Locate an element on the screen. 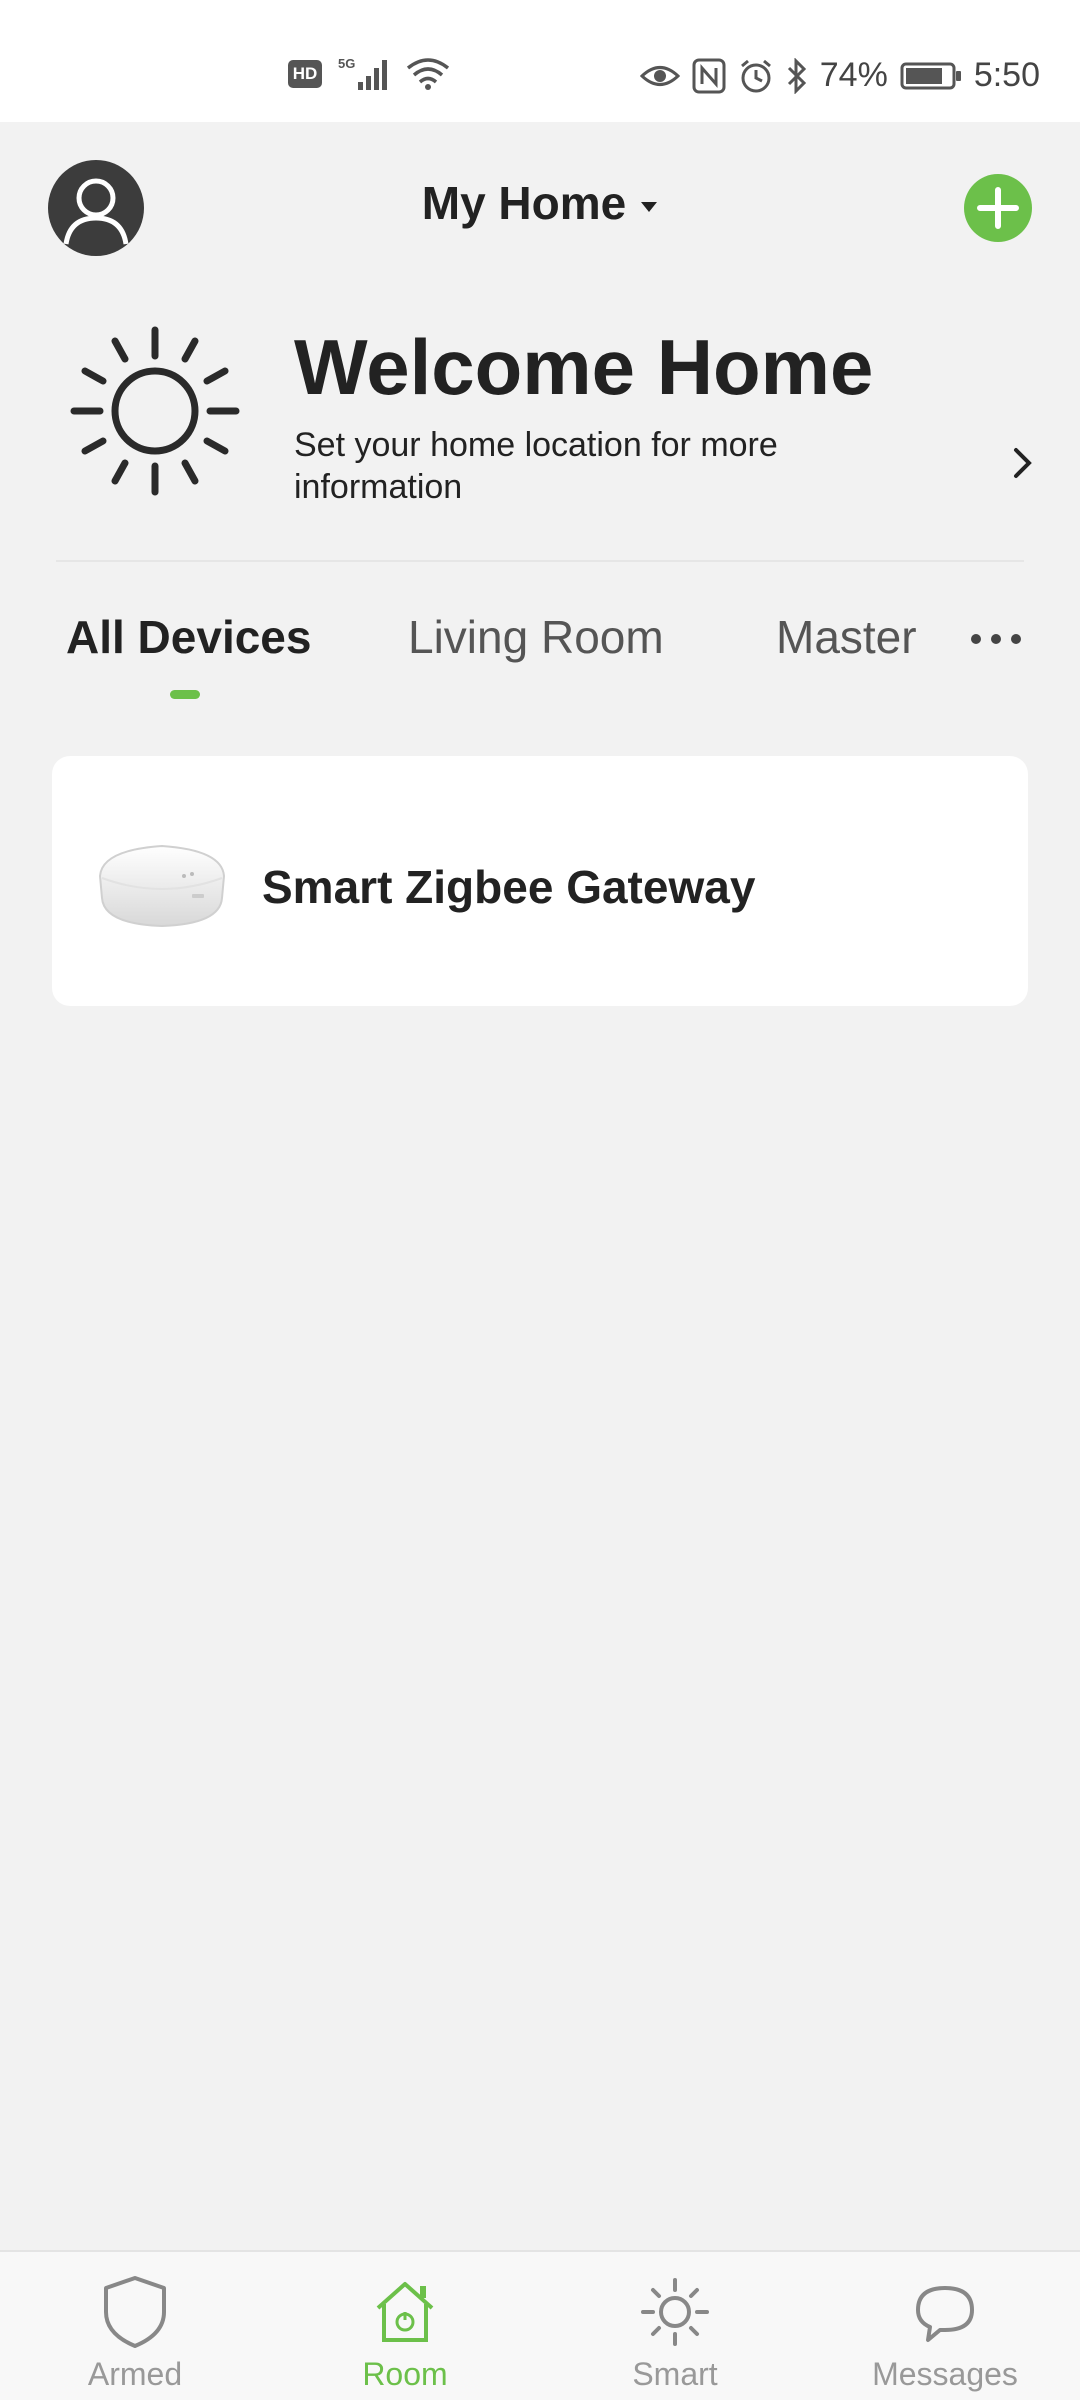  nav-room-label: Room is located at coordinates (405, 2374).